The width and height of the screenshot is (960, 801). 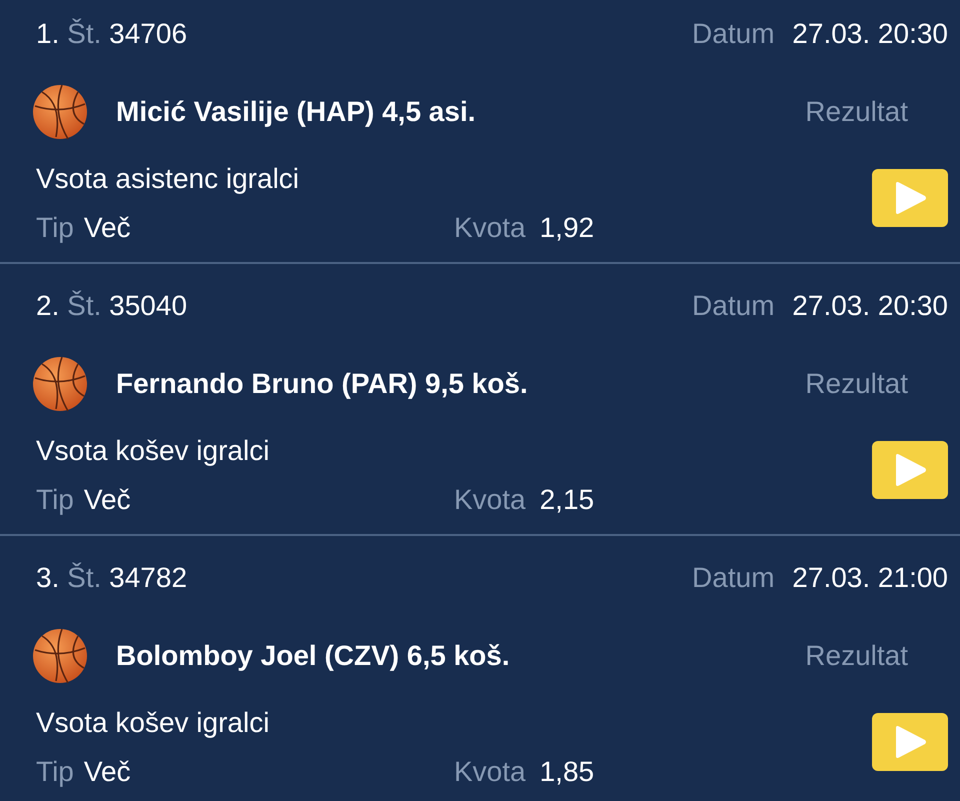 What do you see at coordinates (48, 305) in the screenshot?
I see `bet-index: 2.` at bounding box center [48, 305].